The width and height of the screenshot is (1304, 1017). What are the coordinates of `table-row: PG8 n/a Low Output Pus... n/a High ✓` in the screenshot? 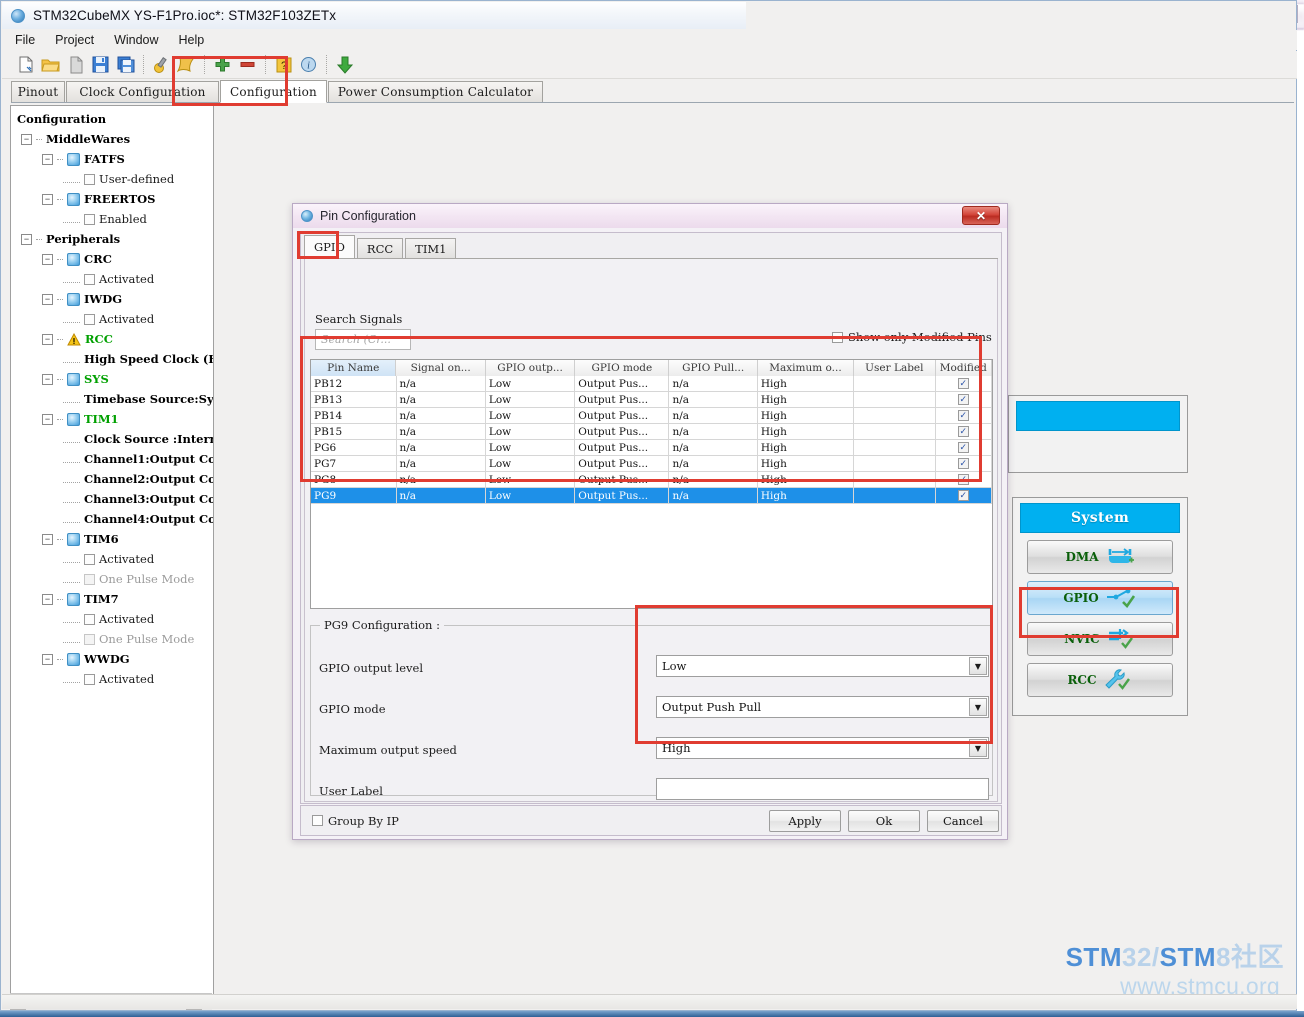 It's located at (651, 480).